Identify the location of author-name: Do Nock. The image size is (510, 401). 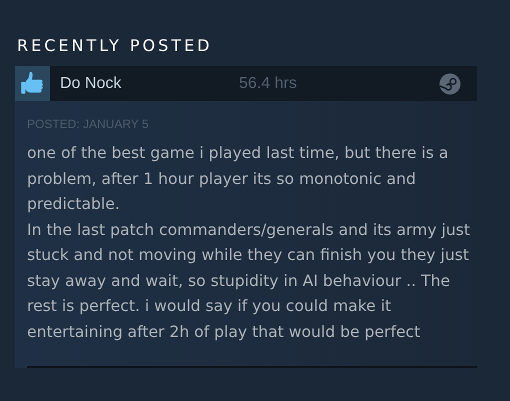
(149, 84).